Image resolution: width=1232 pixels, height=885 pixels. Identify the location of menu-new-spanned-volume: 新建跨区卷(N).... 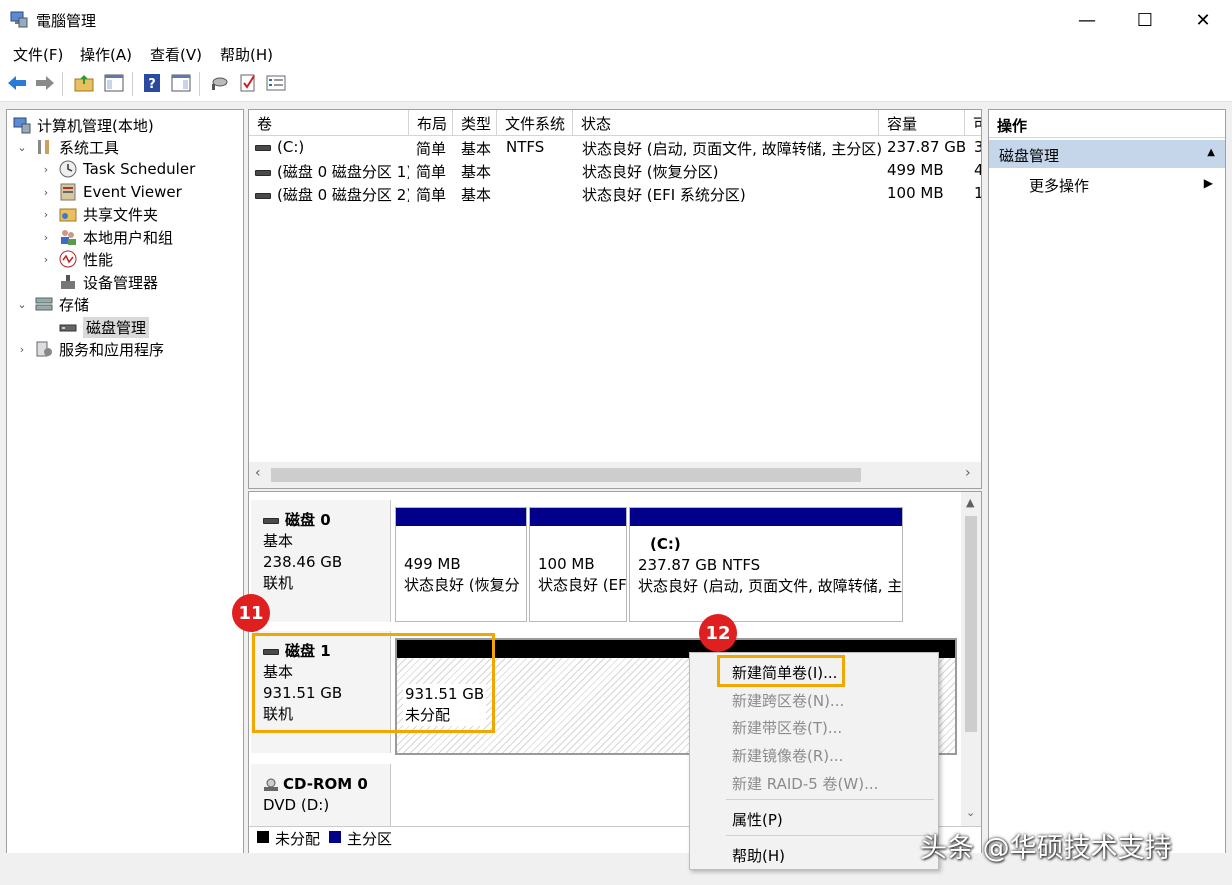
(788, 700).